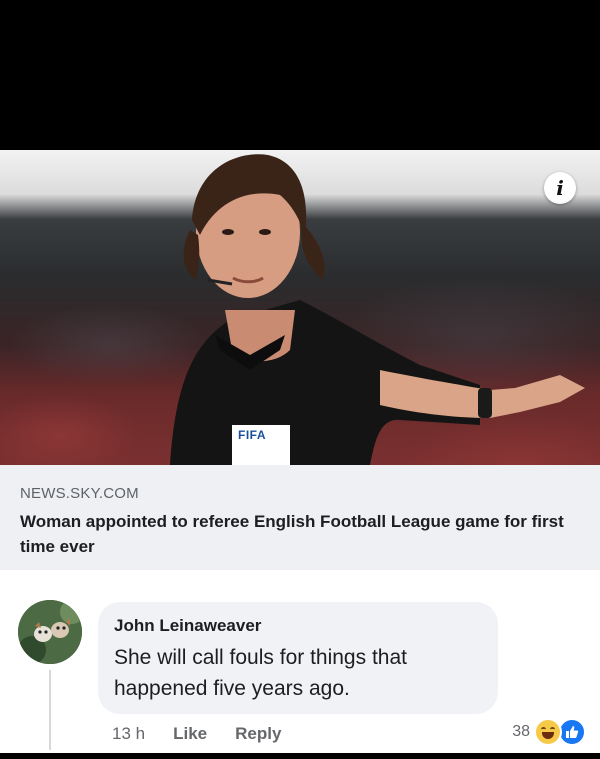  I want to click on comment-actions: 13 h Like Reply, so click(196, 734).